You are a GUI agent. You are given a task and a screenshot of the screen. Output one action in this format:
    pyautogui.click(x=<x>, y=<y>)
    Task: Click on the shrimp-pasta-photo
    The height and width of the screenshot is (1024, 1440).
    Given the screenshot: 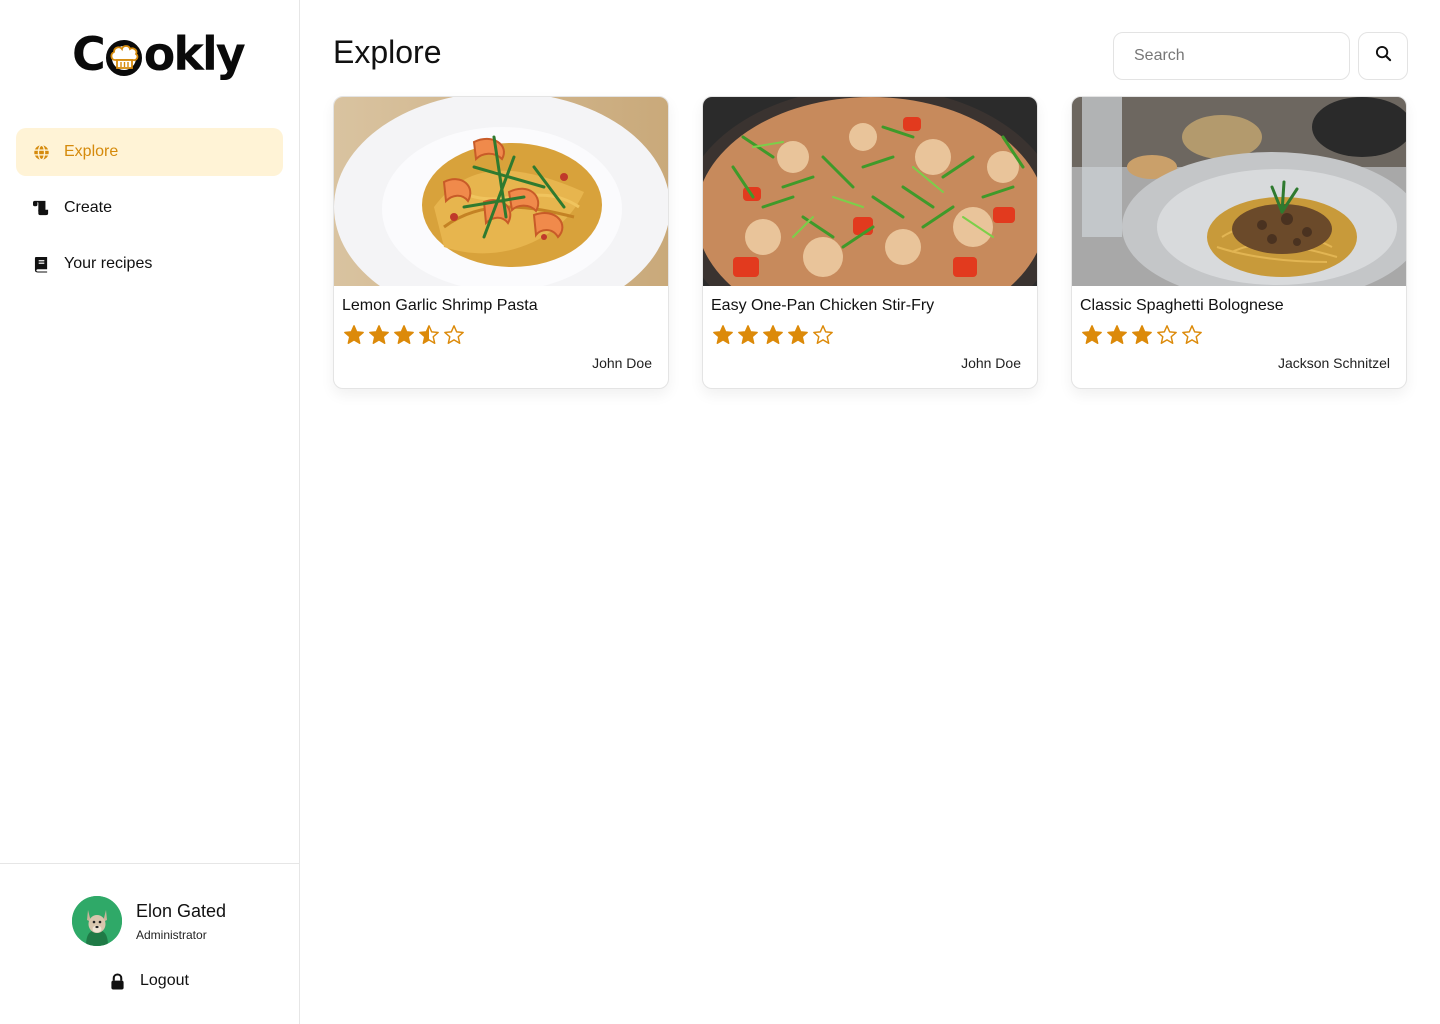 What is the action you would take?
    pyautogui.click(x=501, y=191)
    